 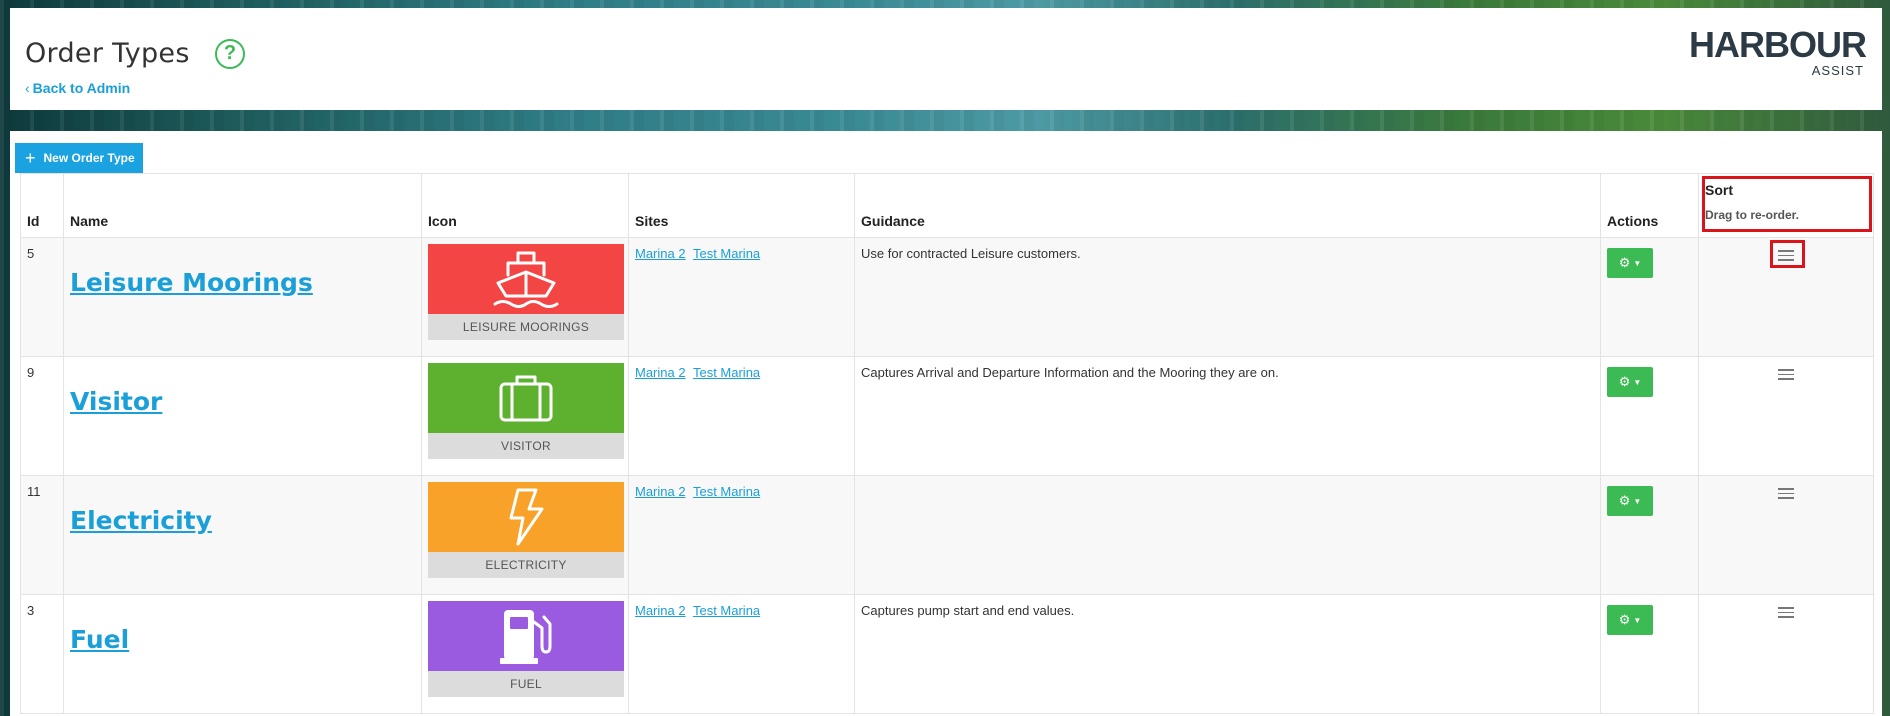 What do you see at coordinates (1719, 190) in the screenshot?
I see `sort-header-title: Sort` at bounding box center [1719, 190].